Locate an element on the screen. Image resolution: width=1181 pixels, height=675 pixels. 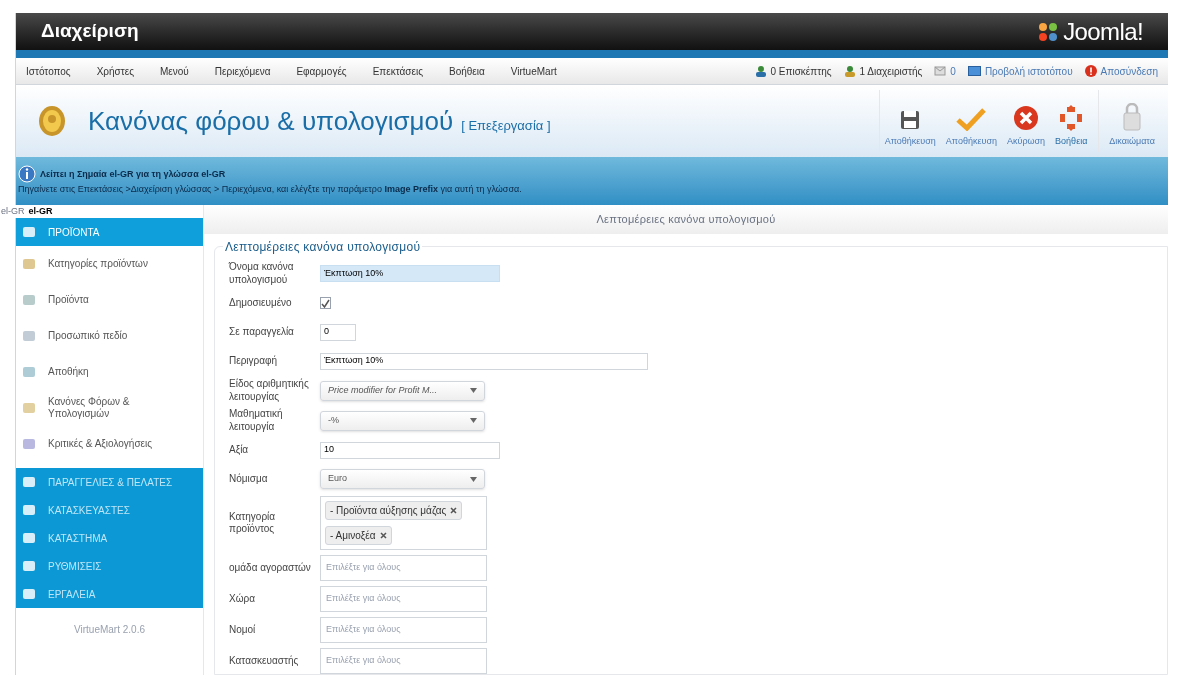
field-label: Όνομα κανόνα υπολογισμού is located at coordinates (262, 273).